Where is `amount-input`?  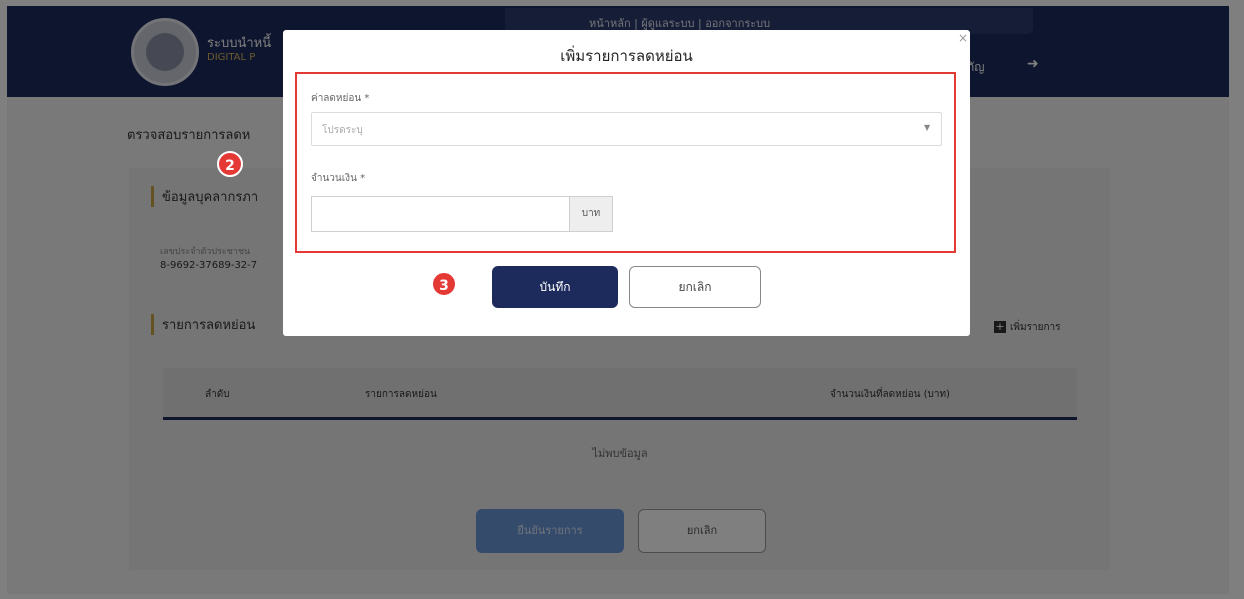
amount-input is located at coordinates (440, 214).